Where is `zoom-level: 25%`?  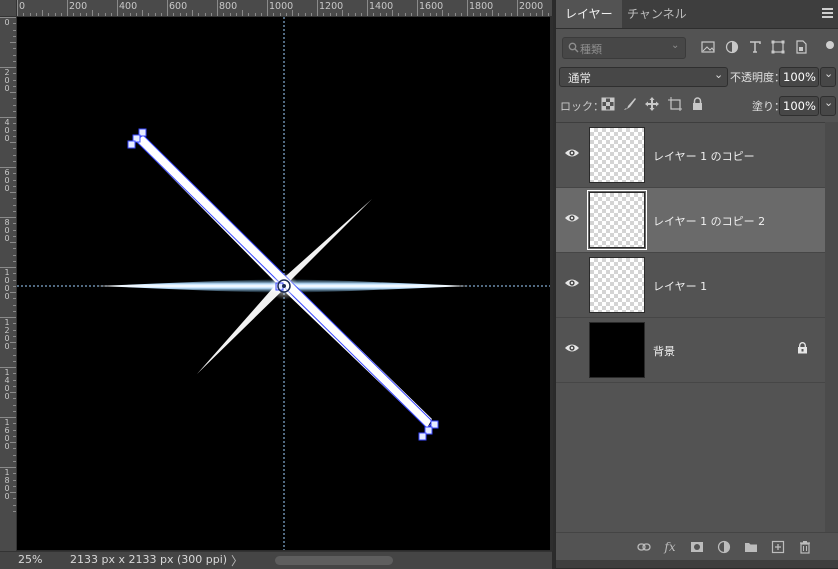
zoom-level: 25% is located at coordinates (30, 559).